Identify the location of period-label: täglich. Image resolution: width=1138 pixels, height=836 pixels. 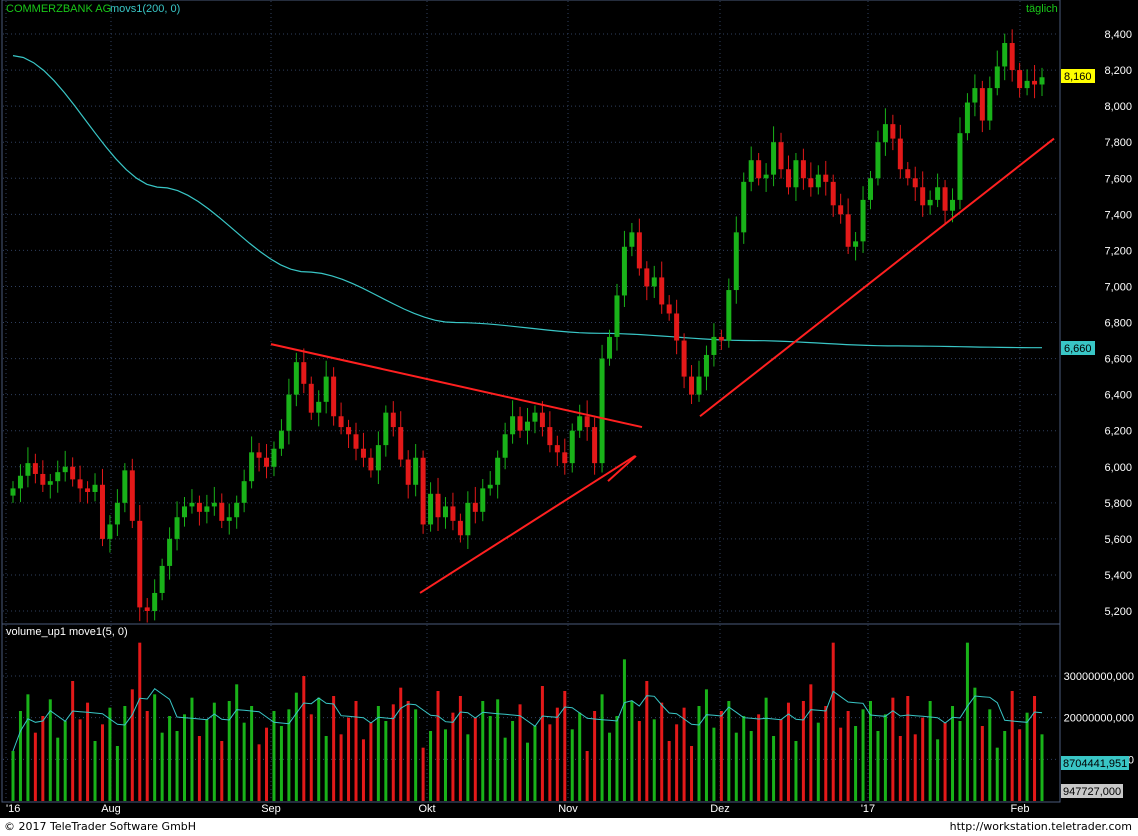
(1042, 9).